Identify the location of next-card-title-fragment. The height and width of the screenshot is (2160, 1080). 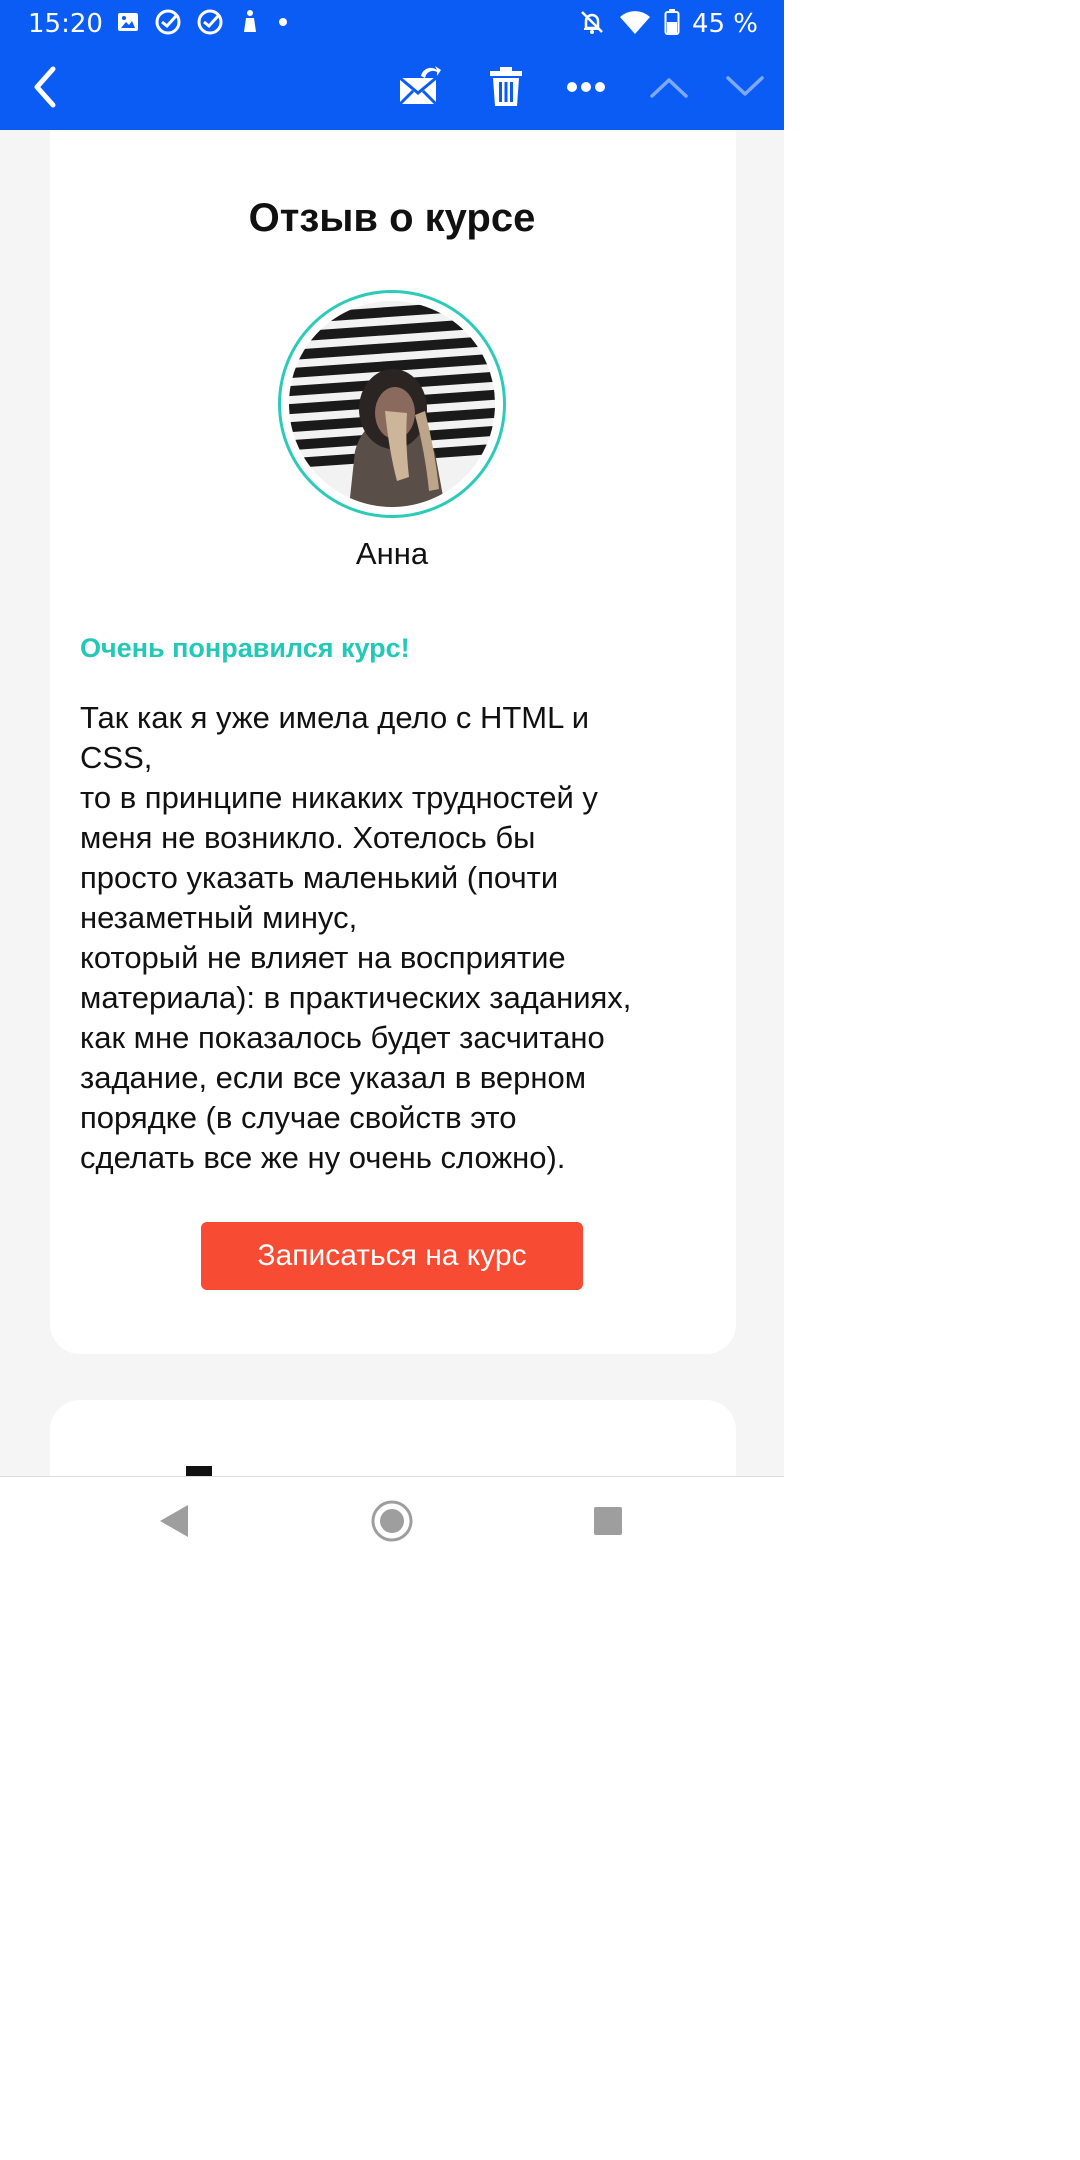
(199, 1471).